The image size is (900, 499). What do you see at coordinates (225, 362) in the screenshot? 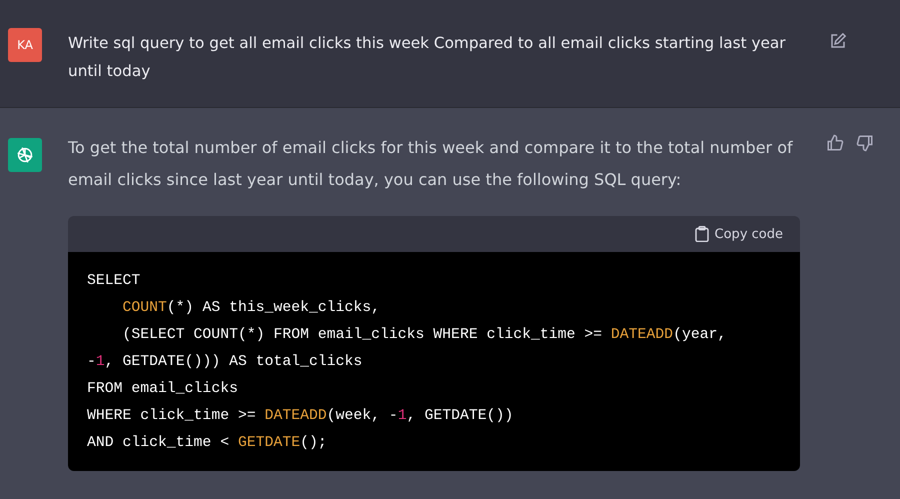
I see `code-line: -1, GETDATE())) AS total_clicks` at bounding box center [225, 362].